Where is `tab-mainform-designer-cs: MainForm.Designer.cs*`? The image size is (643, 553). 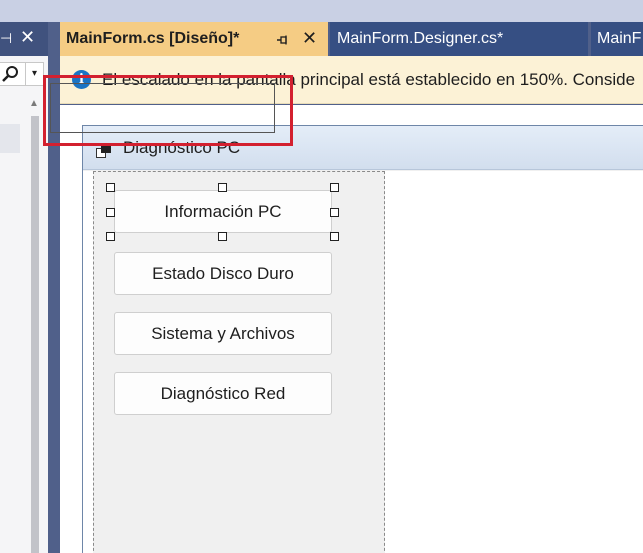 tab-mainform-designer-cs: MainForm.Designer.cs* is located at coordinates (459, 39).